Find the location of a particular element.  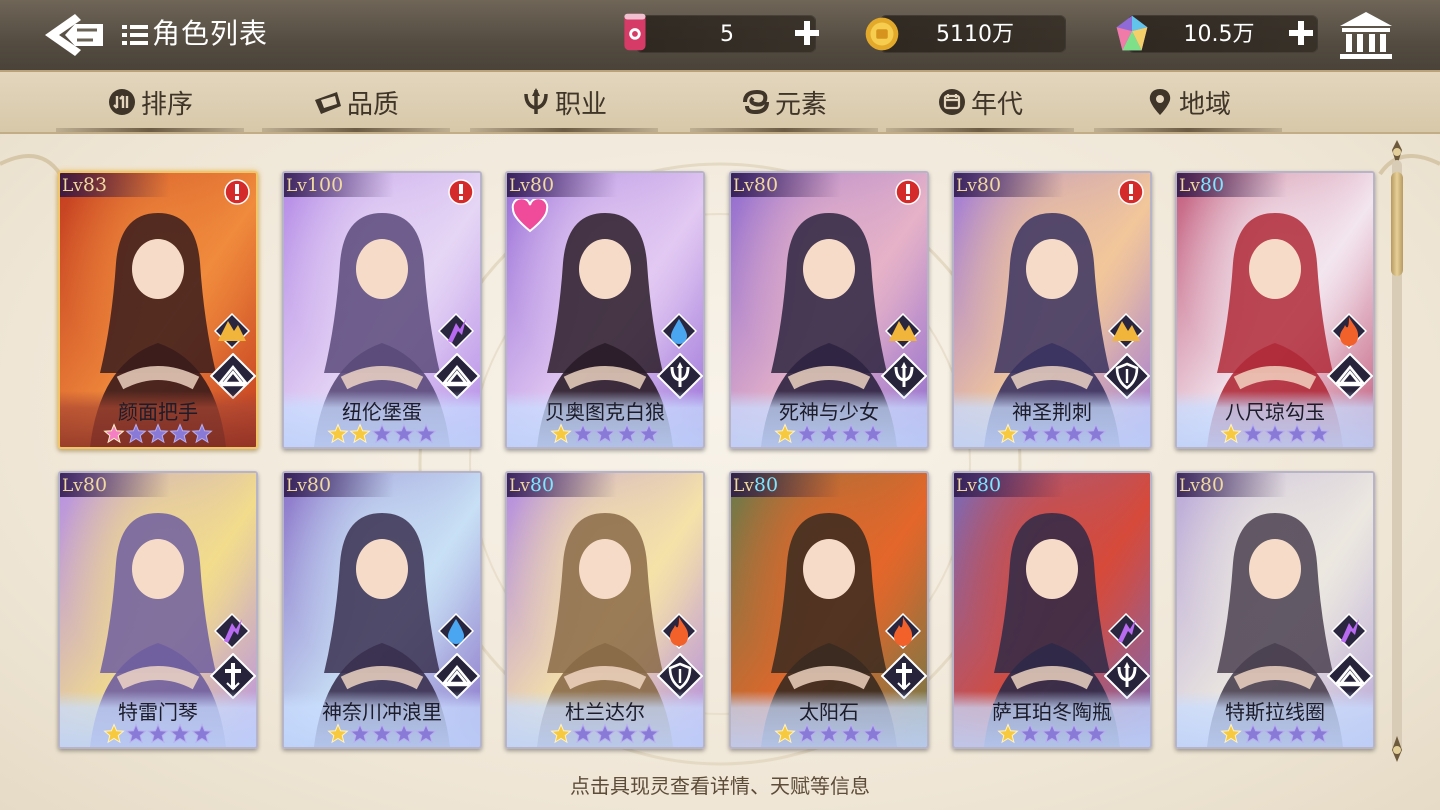

filter-bar: 排序 品质 职业 元素 年代 地域 is located at coordinates (720, 103).